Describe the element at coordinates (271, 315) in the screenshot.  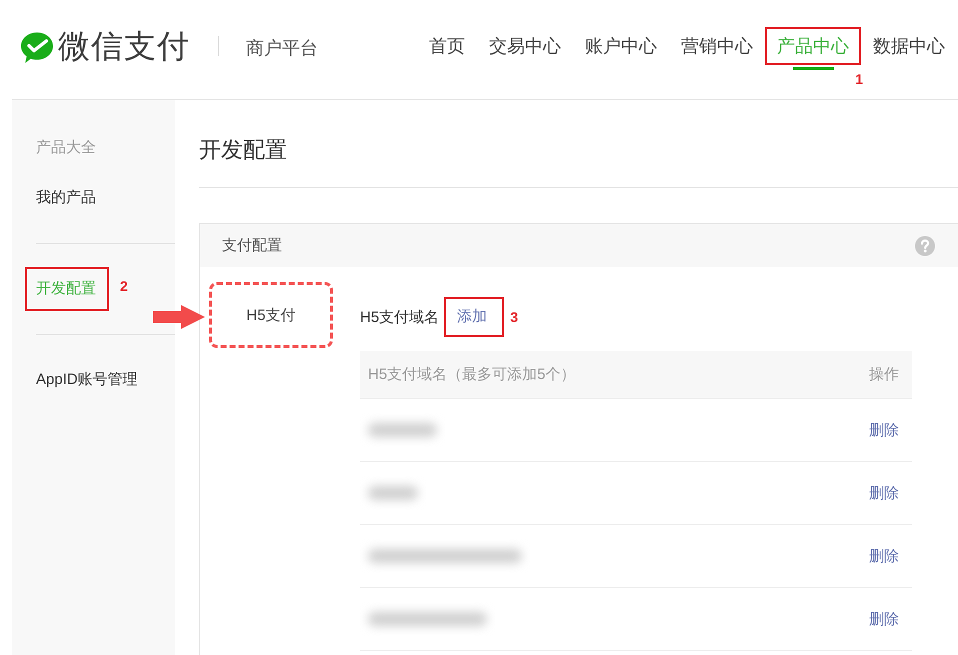
I see `product-tab: H5支付` at that location.